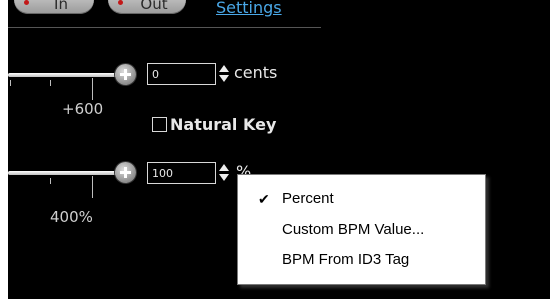 The height and width of the screenshot is (299, 550). What do you see at coordinates (63, 75) in the screenshot?
I see `pitch-slider` at bounding box center [63, 75].